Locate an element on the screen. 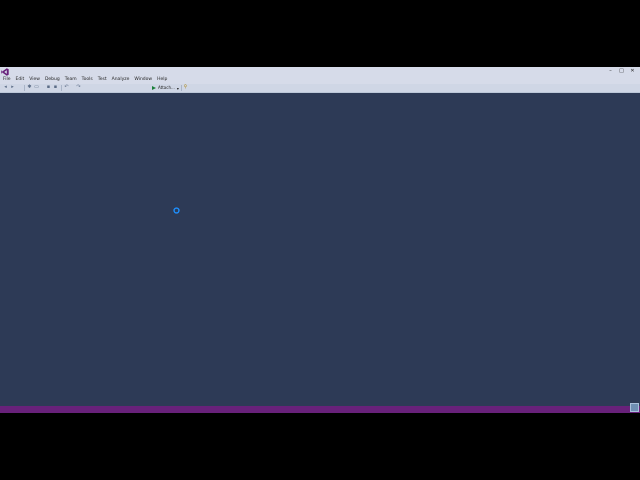 This screenshot has width=640, height=480. navigate-forward-icon: ▸ is located at coordinates (12, 87).